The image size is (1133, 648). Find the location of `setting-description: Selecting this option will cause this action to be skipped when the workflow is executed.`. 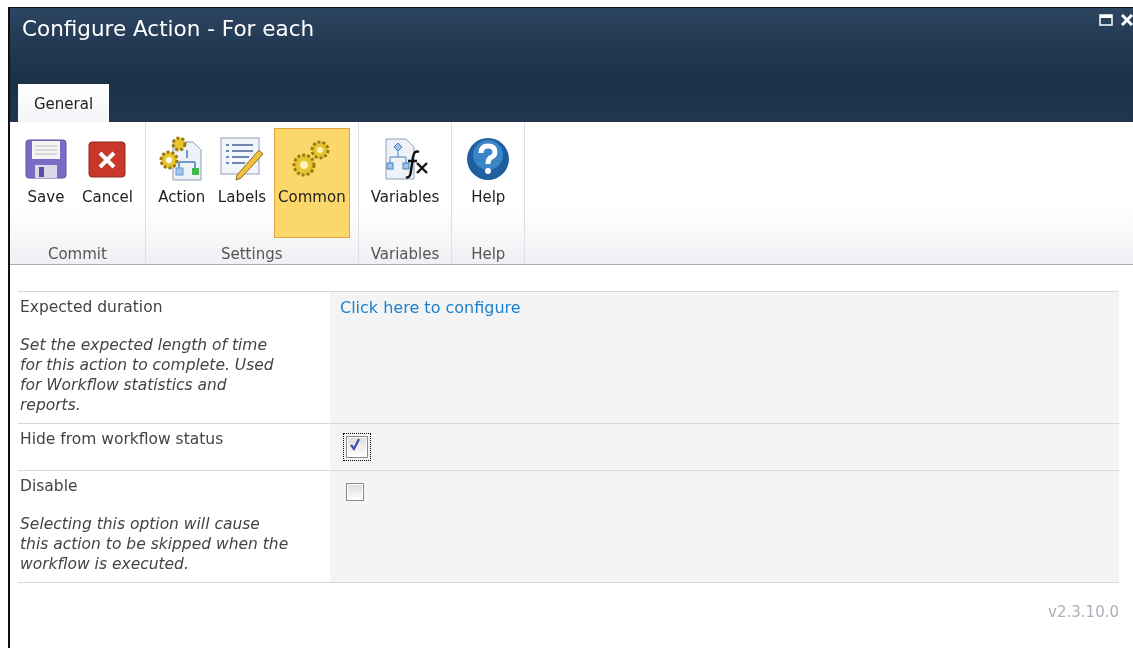

setting-description: Selecting this option will cause this action to be skipped when the workflow is executed. is located at coordinates (155, 544).